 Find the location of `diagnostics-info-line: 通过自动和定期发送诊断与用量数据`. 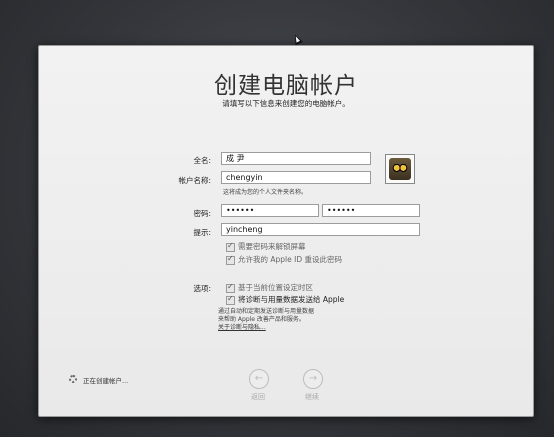

diagnostics-info-line: 通过自动和定期发送诊断与用量数据 is located at coordinates (266, 311).